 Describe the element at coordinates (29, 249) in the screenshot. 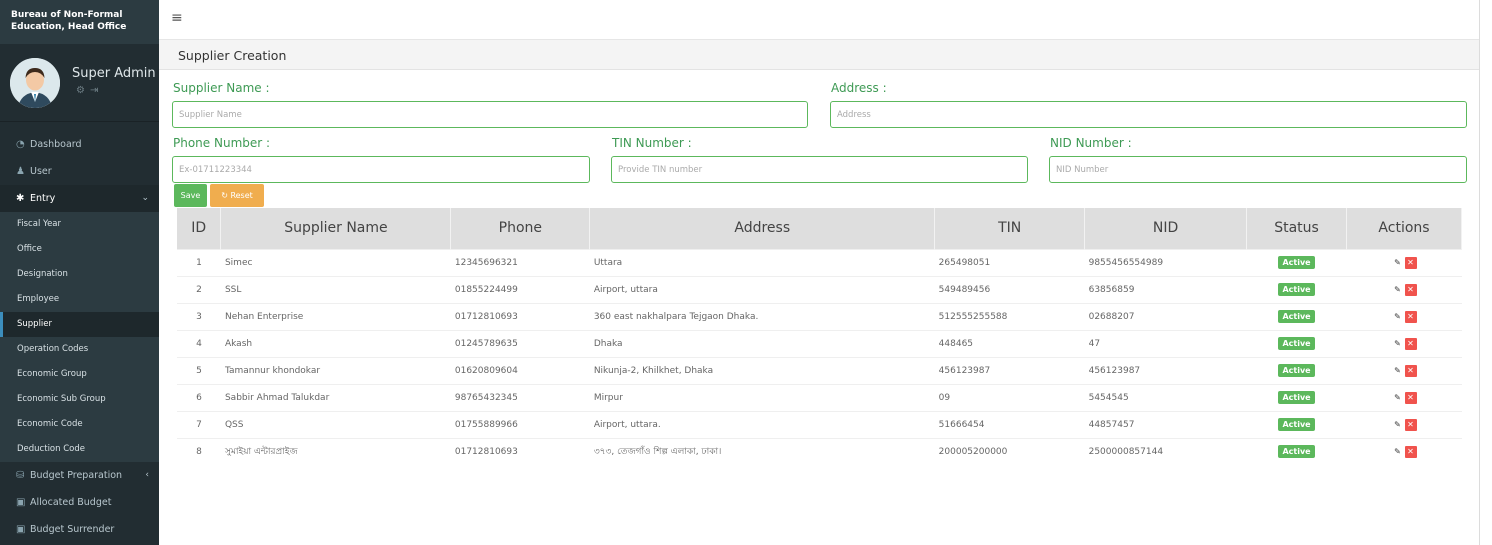

I see `sidebar-item-label: Office` at that location.